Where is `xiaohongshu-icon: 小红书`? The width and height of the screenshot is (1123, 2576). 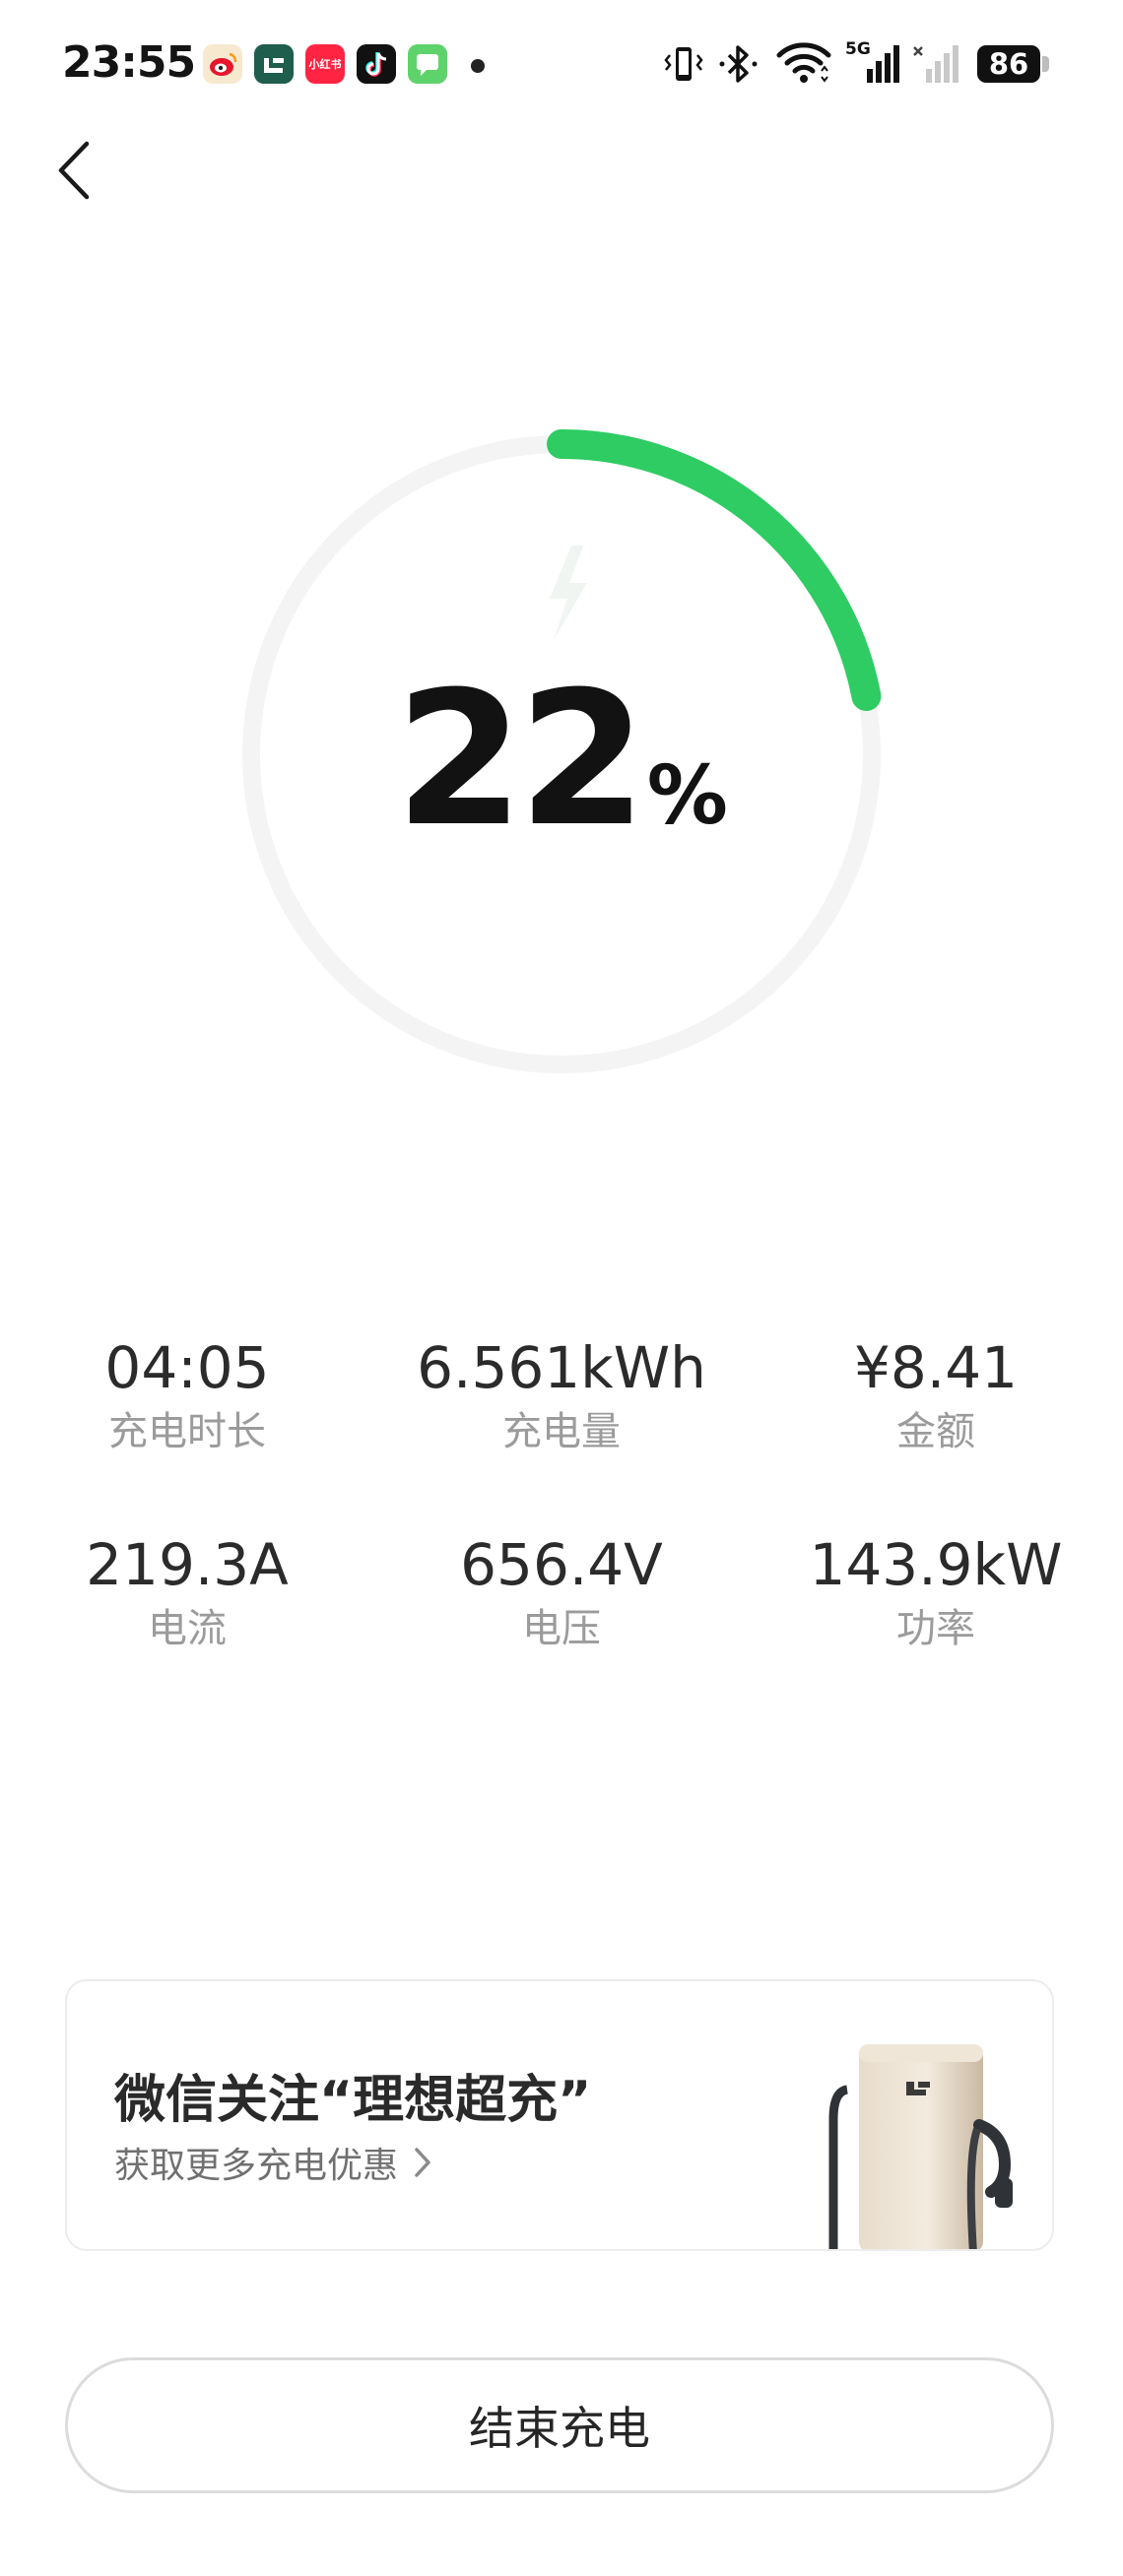
xiaohongshu-icon: 小红书 is located at coordinates (325, 64).